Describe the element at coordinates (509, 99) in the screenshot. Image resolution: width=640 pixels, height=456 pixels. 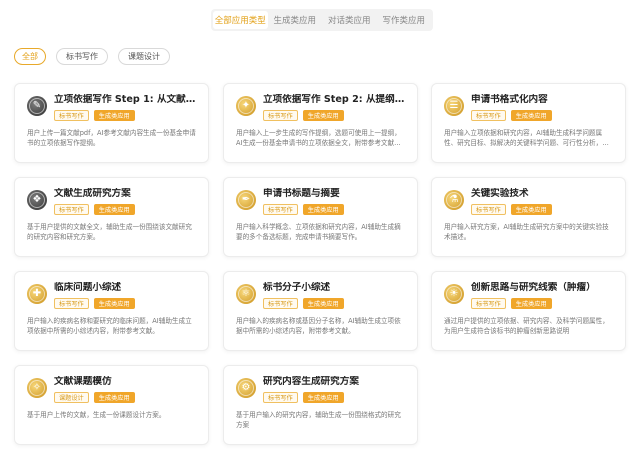
I see `card-title: 申请书格式化内容` at that location.